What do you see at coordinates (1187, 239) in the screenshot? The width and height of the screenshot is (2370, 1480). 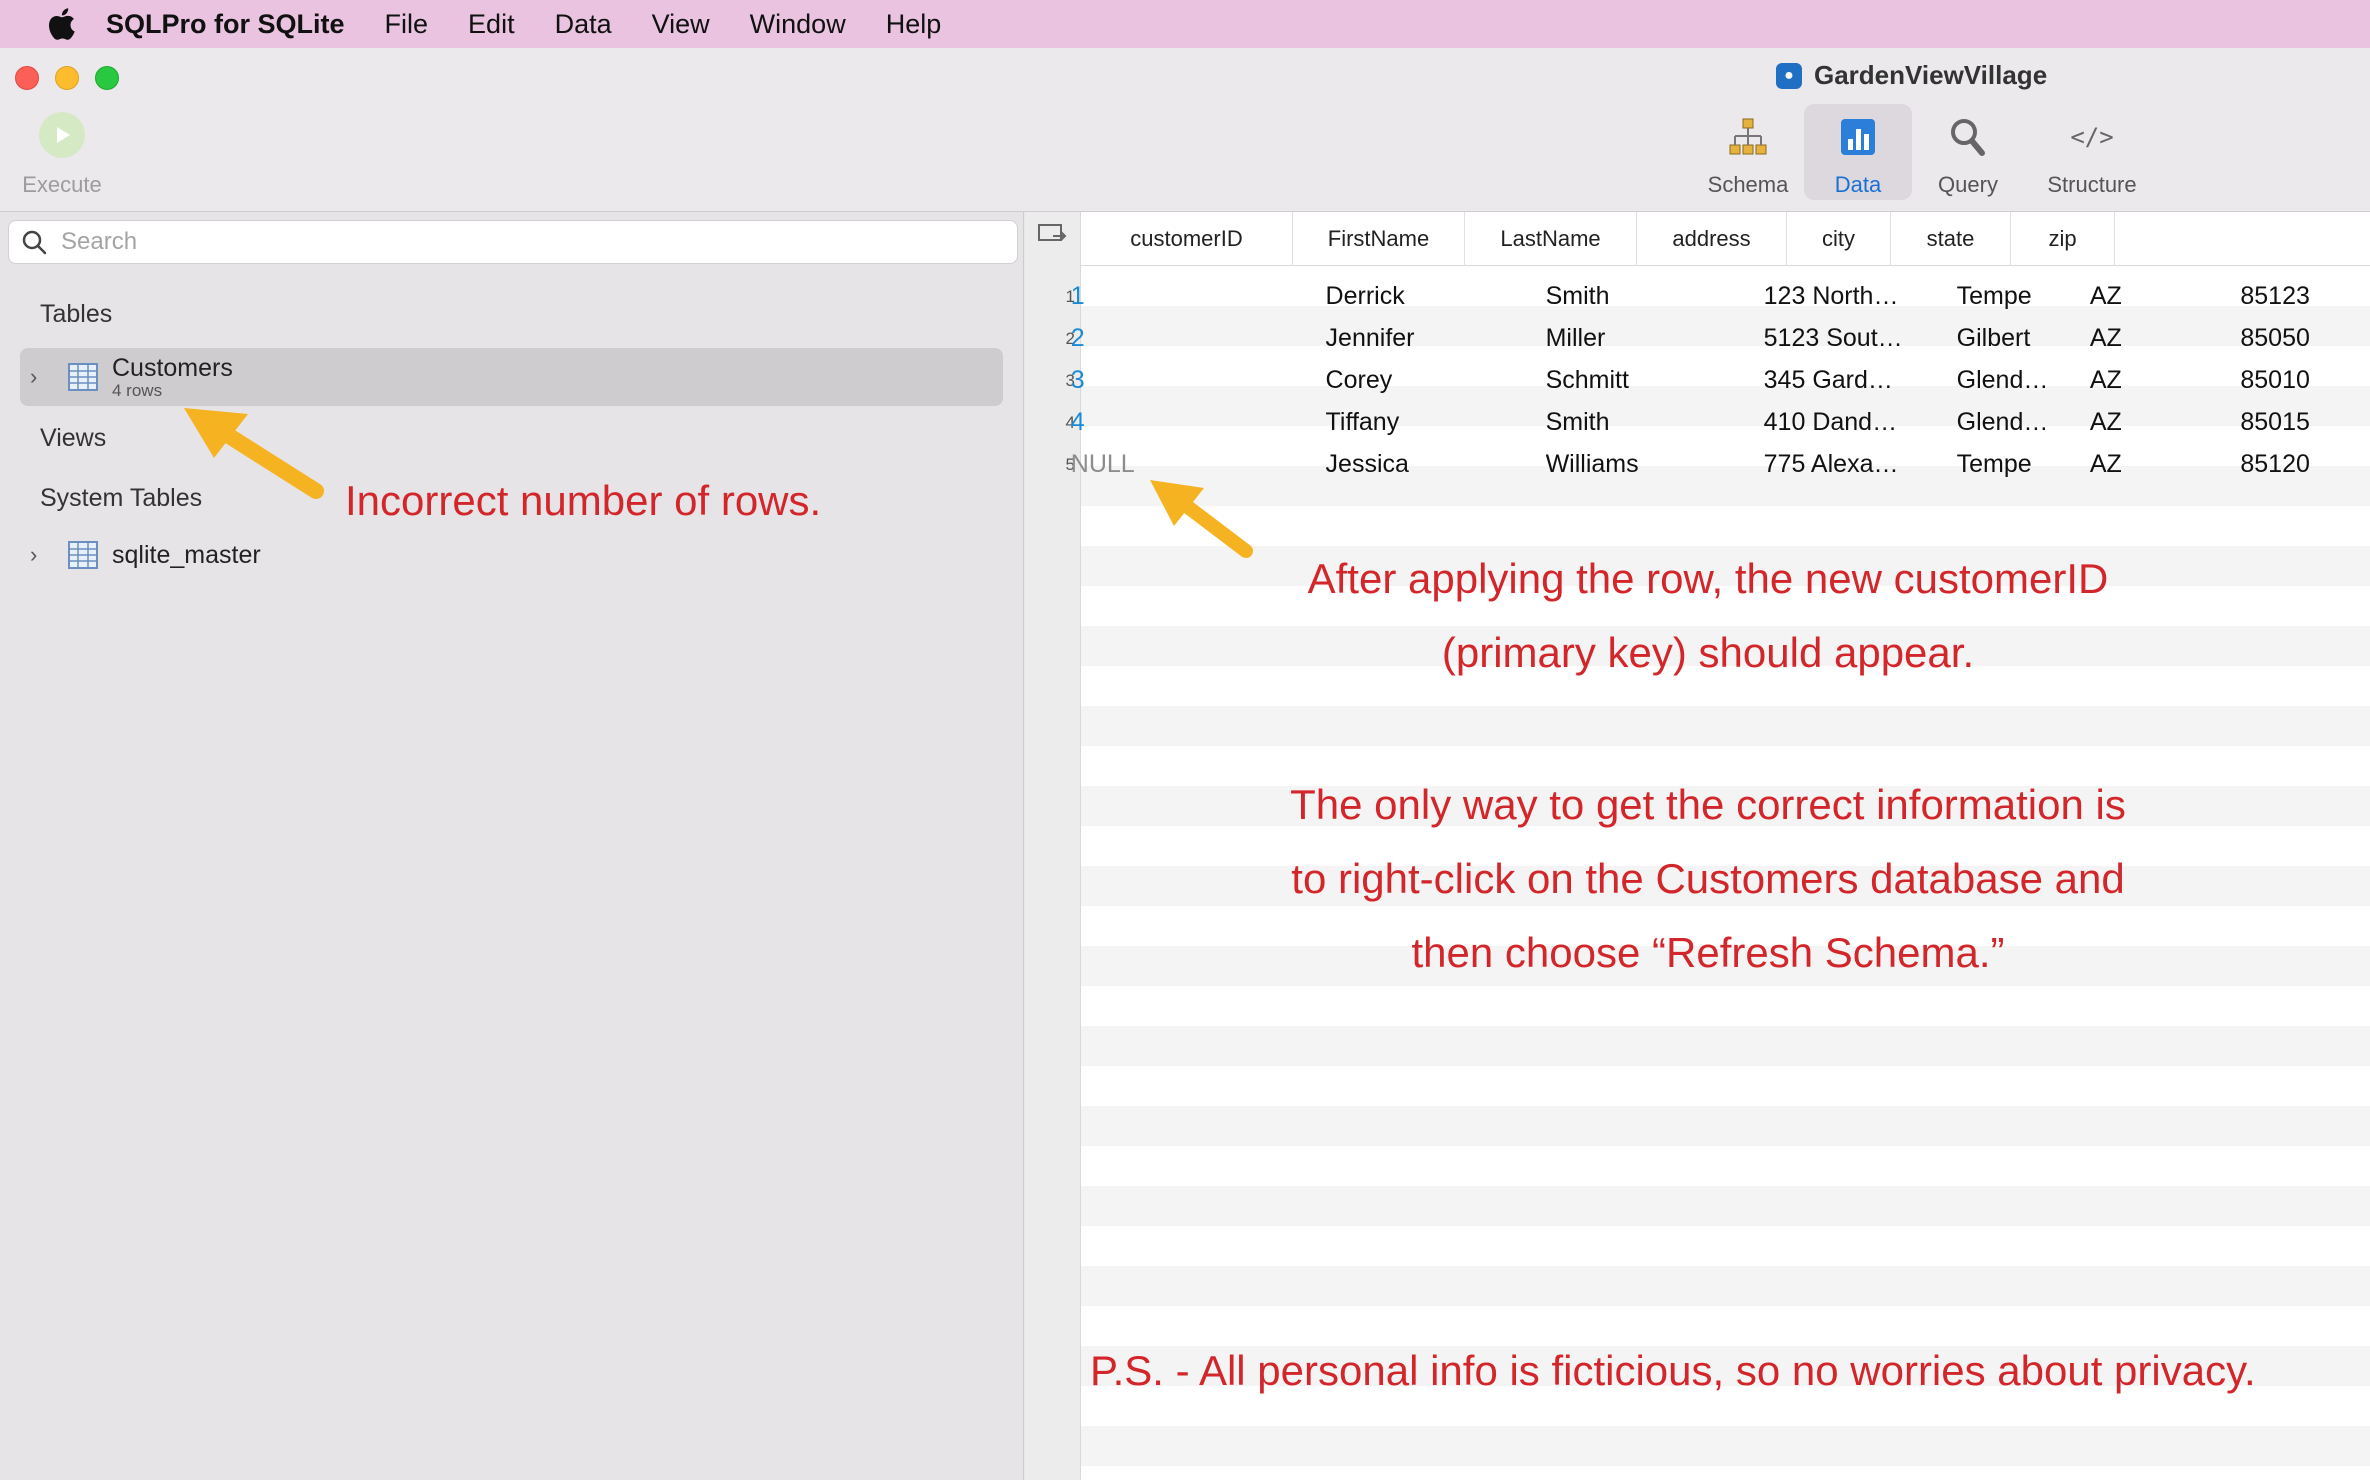 I see `column-header: customerID` at bounding box center [1187, 239].